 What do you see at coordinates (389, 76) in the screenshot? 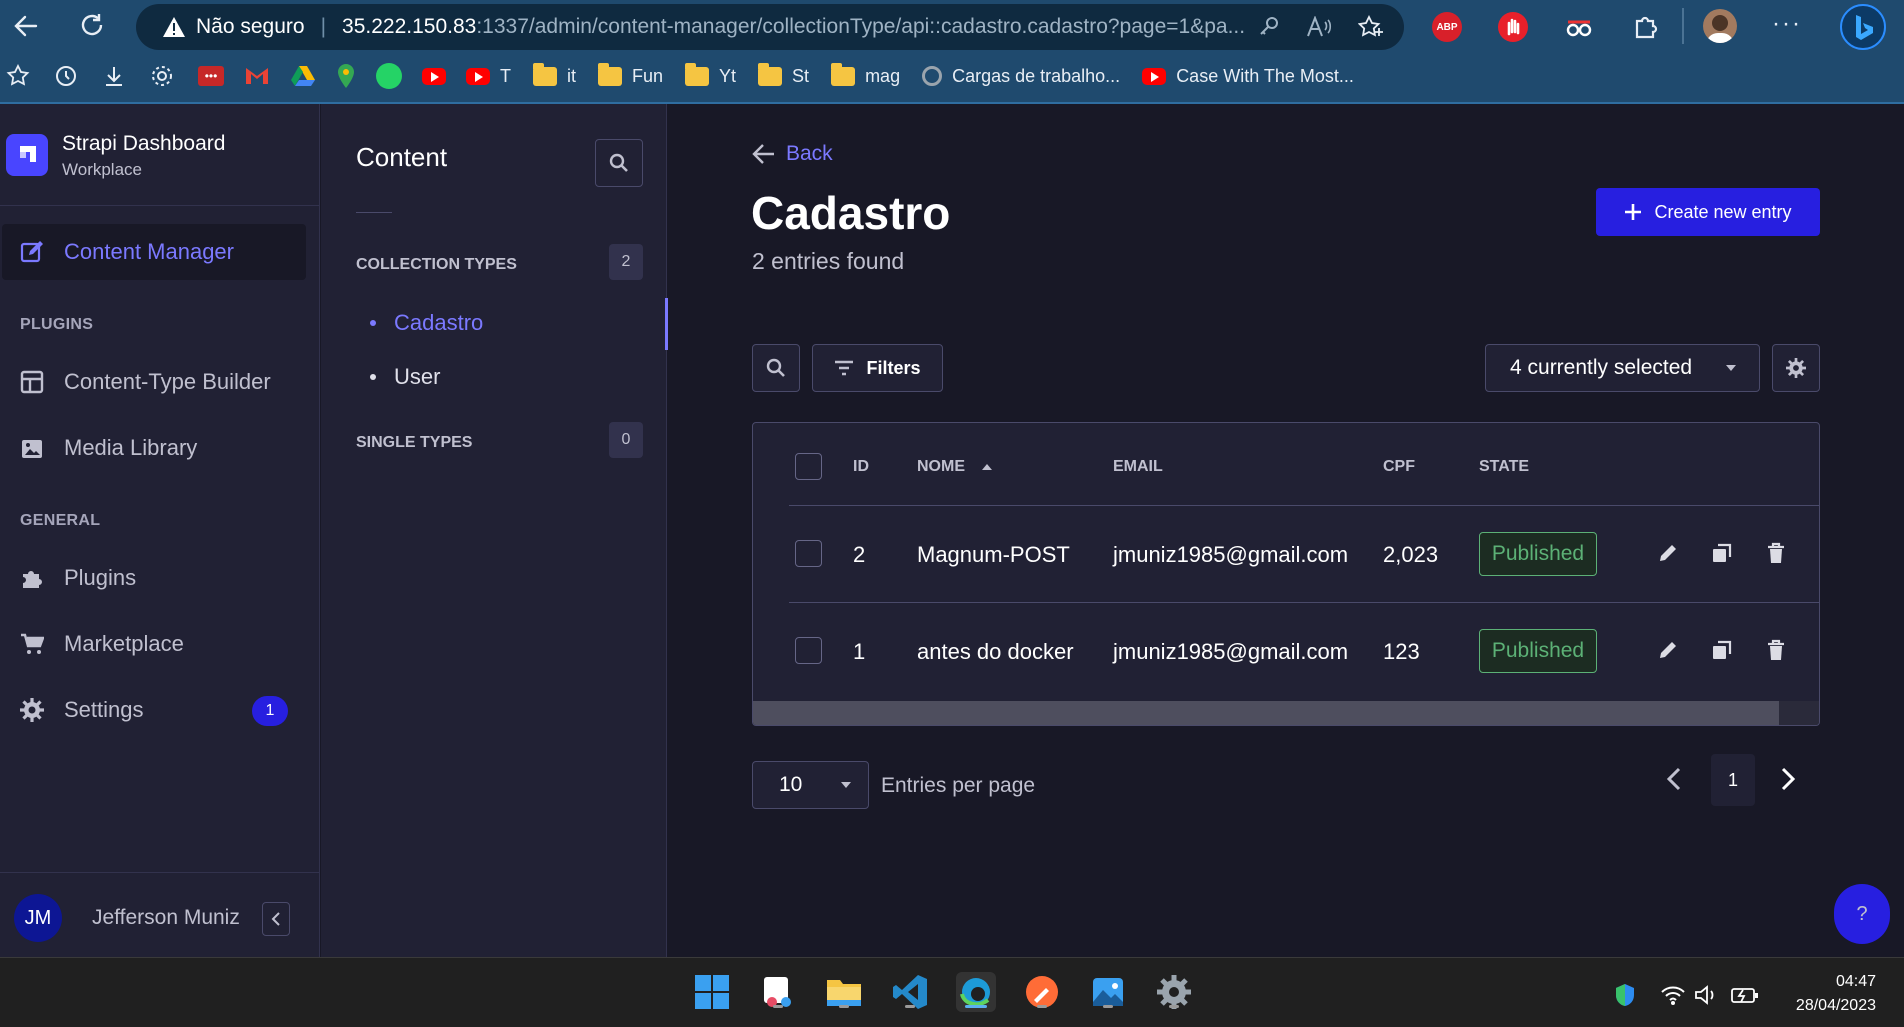
I see `whatsapp-icon` at bounding box center [389, 76].